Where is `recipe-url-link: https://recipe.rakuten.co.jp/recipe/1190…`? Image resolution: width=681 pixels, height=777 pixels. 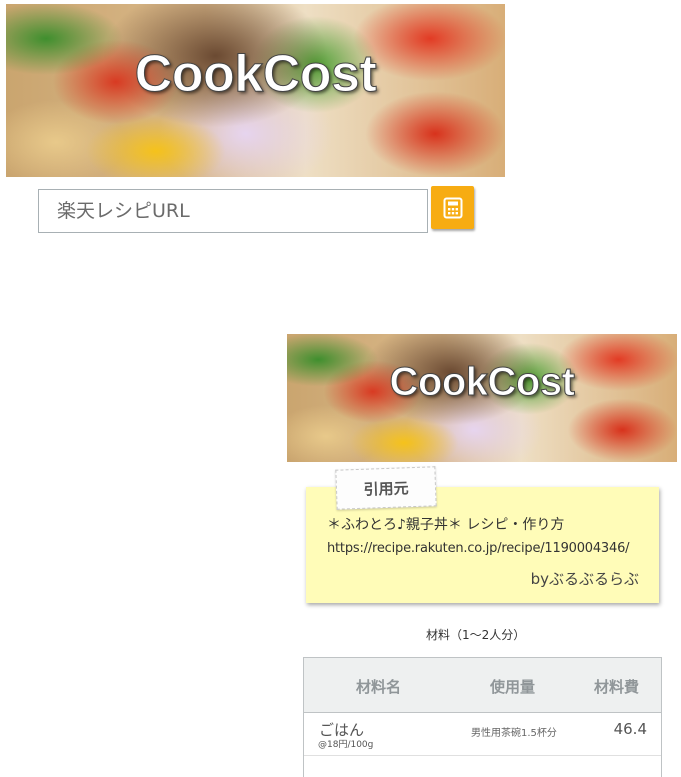
recipe-url-link: https://recipe.rakuten.co.jp/recipe/1190… is located at coordinates (478, 548).